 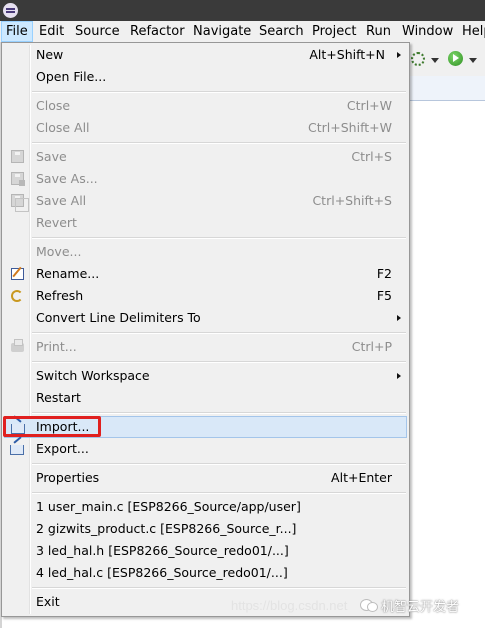 I want to click on menu-item-convert-line-delimiters: Convert Line Delimiters To, so click(x=205, y=318).